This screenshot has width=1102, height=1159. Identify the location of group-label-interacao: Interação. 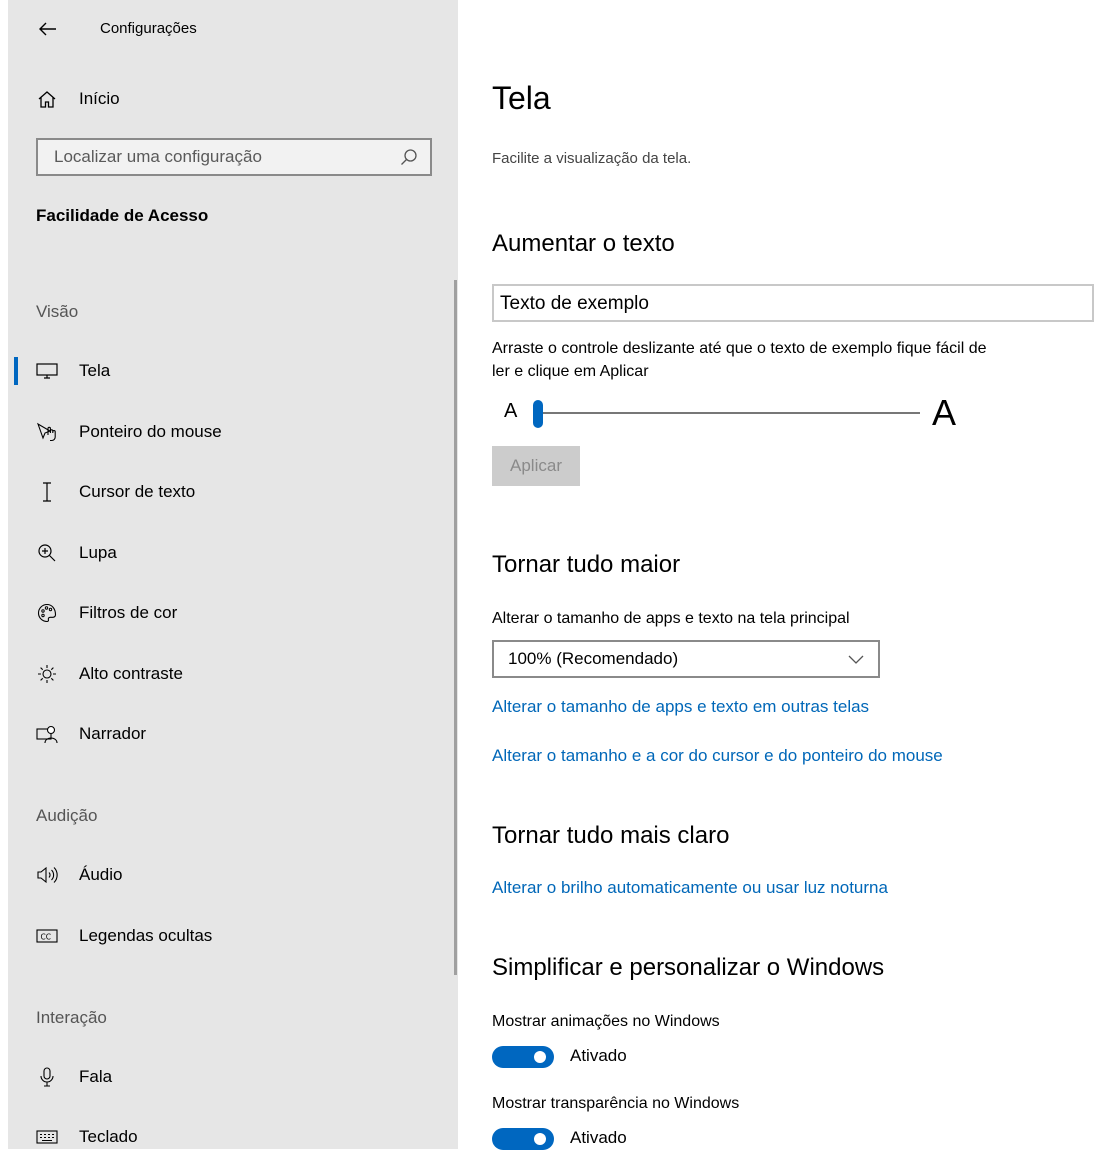
(71, 1017).